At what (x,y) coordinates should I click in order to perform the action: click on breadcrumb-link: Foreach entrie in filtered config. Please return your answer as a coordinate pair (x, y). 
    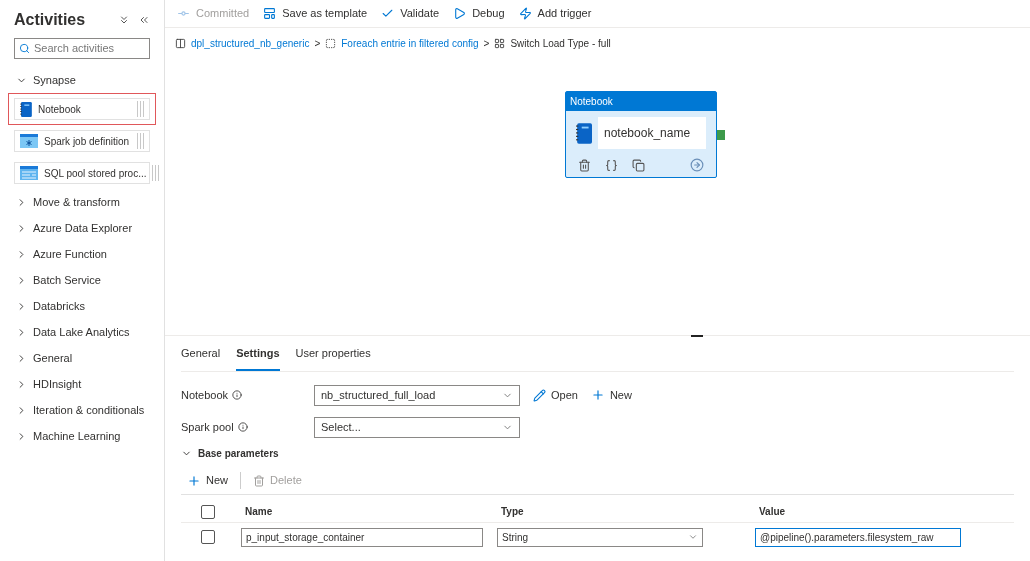
    Looking at the image, I should click on (410, 43).